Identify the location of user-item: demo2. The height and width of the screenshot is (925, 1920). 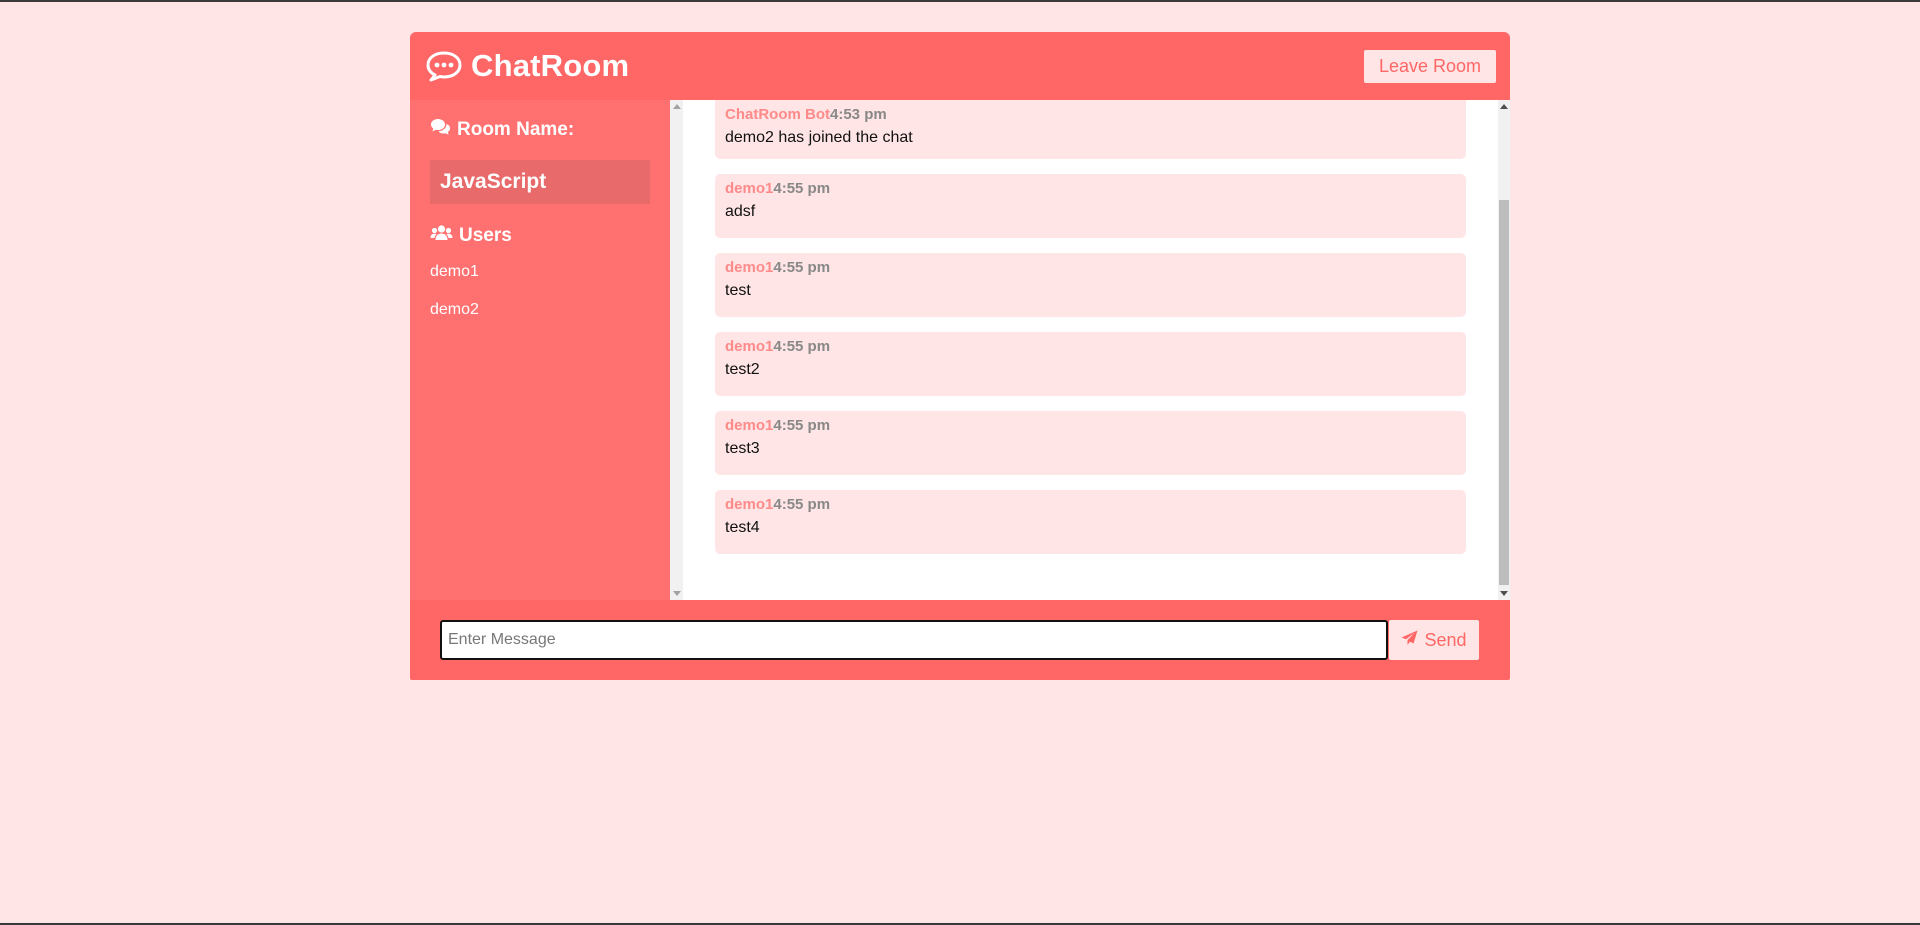
(454, 309).